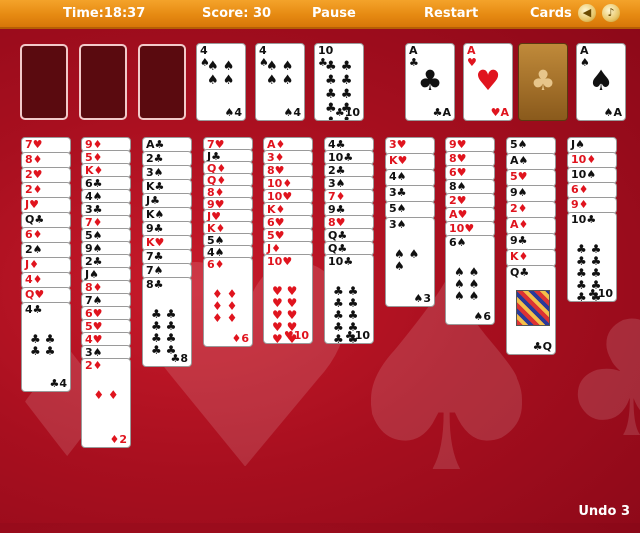 This screenshot has height=533, width=640. Describe the element at coordinates (514, 176) in the screenshot. I see `card-rank-text: 5` at that location.